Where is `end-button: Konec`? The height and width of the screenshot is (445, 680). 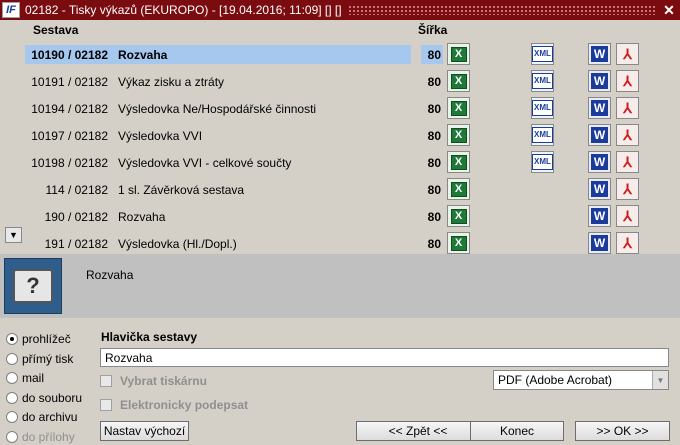 end-button: Konec is located at coordinates (517, 431).